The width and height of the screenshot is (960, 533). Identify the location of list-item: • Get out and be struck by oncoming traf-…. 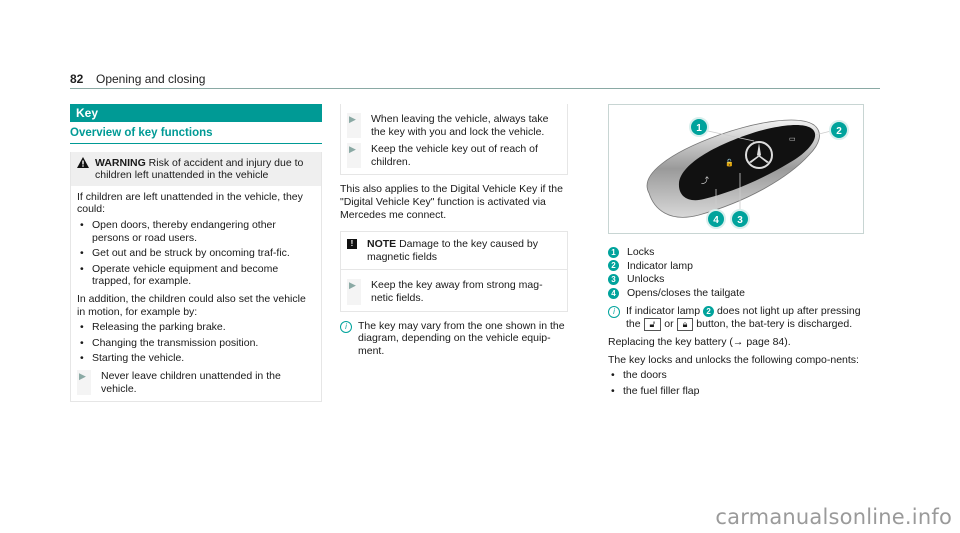
(196, 253).